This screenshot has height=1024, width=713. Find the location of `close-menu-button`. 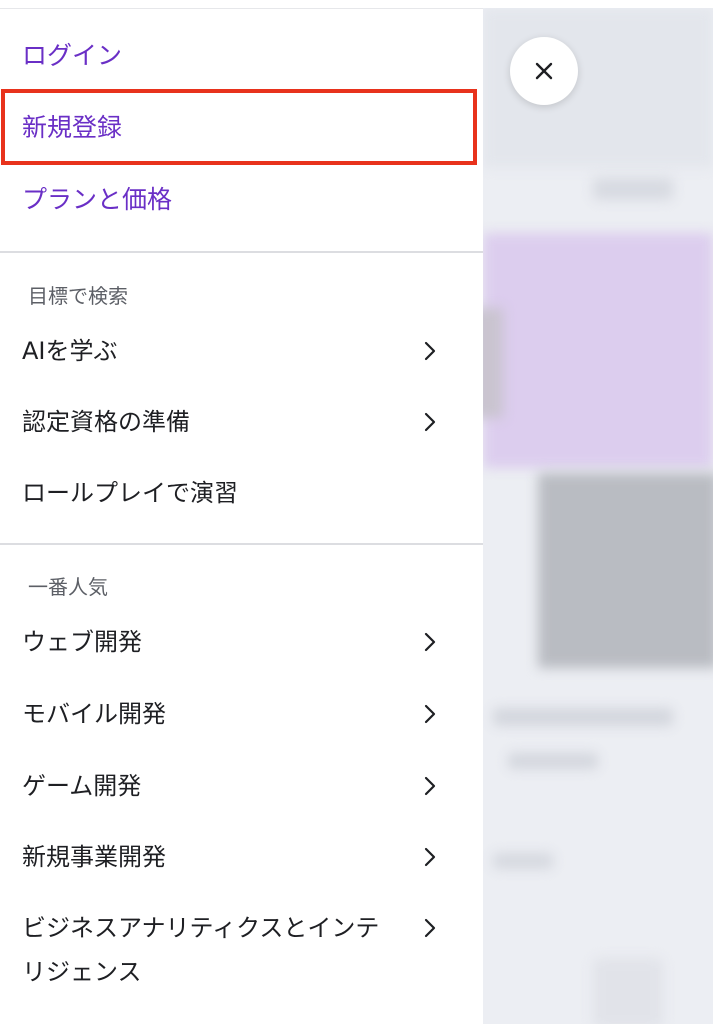

close-menu-button is located at coordinates (544, 71).